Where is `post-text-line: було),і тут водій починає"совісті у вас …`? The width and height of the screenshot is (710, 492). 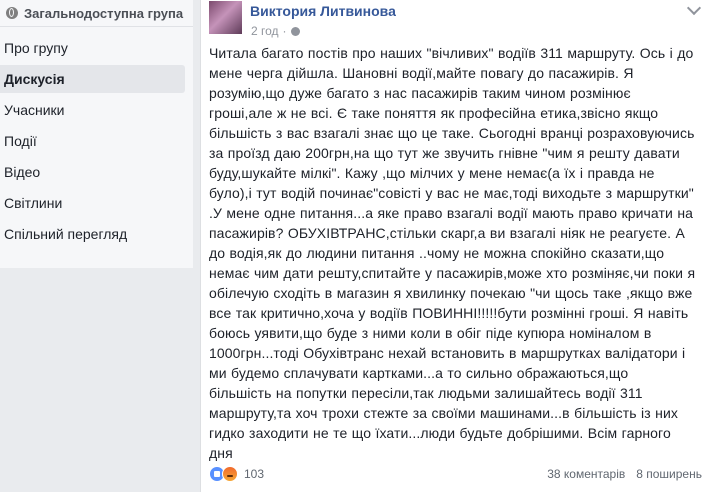
post-text-line: було),і тут водій починає"совісті у вас … is located at coordinates (451, 193).